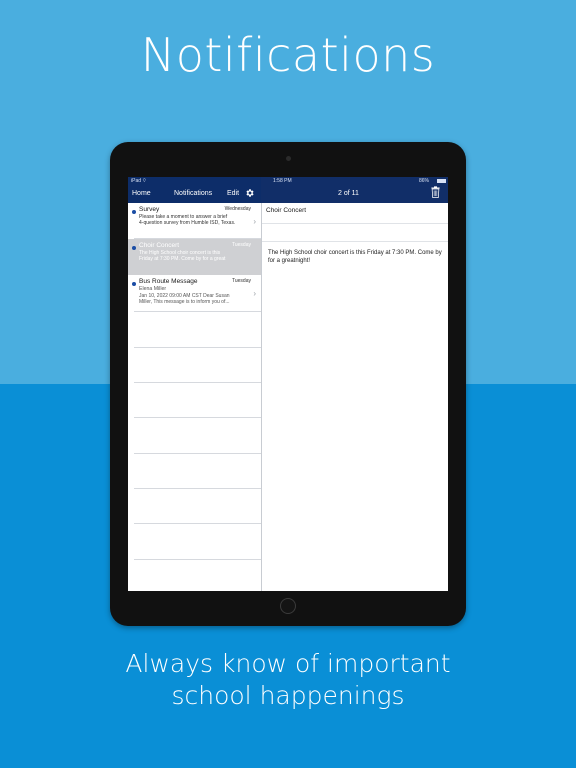 This screenshot has height=768, width=576. Describe the element at coordinates (149, 209) in the screenshot. I see `message-title: Survey` at that location.